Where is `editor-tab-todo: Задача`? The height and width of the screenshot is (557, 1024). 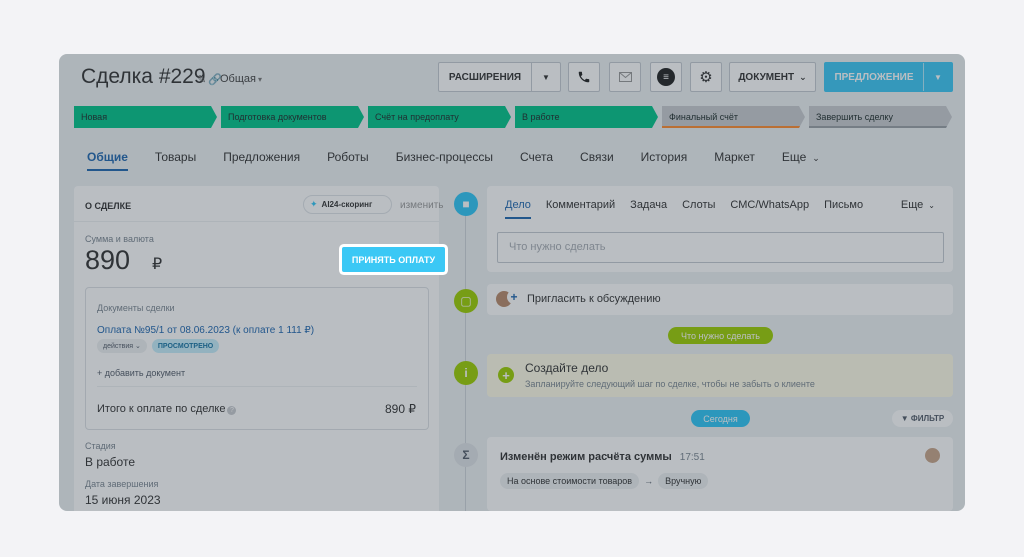 editor-tab-todo: Задача is located at coordinates (648, 209).